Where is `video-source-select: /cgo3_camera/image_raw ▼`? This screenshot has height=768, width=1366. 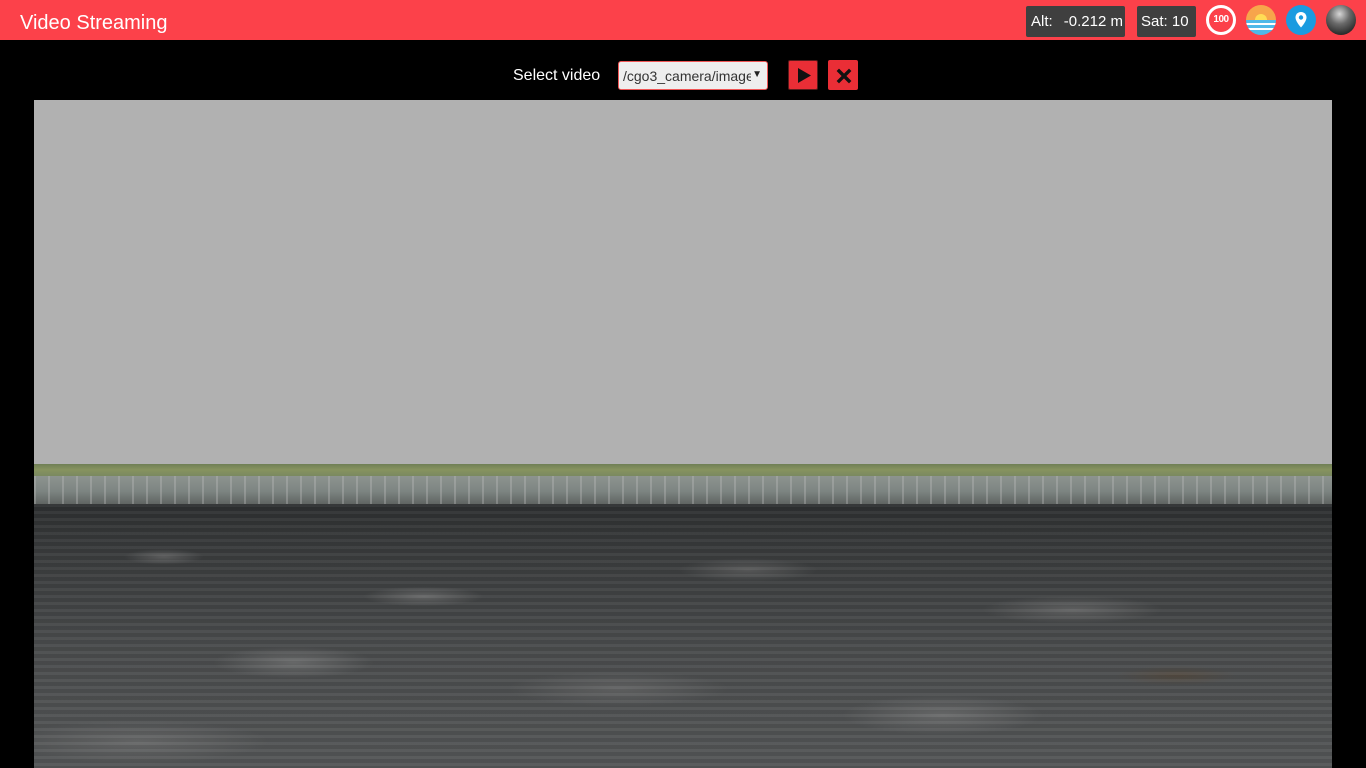
video-source-select: /cgo3_camera/image_raw ▼ is located at coordinates (693, 75).